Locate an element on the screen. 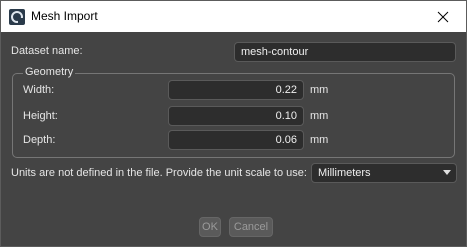 The width and height of the screenshot is (467, 247). depth-input: 0.06 is located at coordinates (236, 140).